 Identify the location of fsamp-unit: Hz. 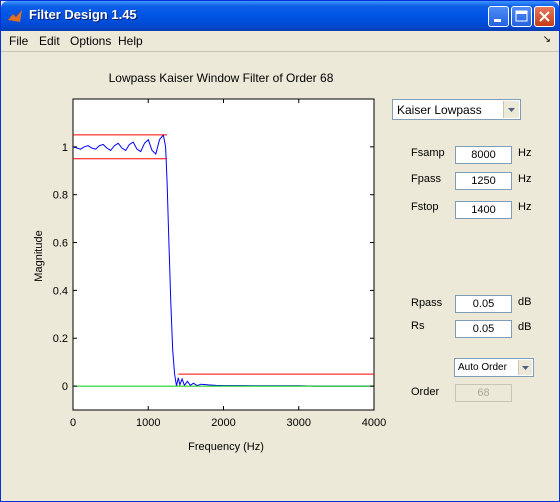
(525, 153).